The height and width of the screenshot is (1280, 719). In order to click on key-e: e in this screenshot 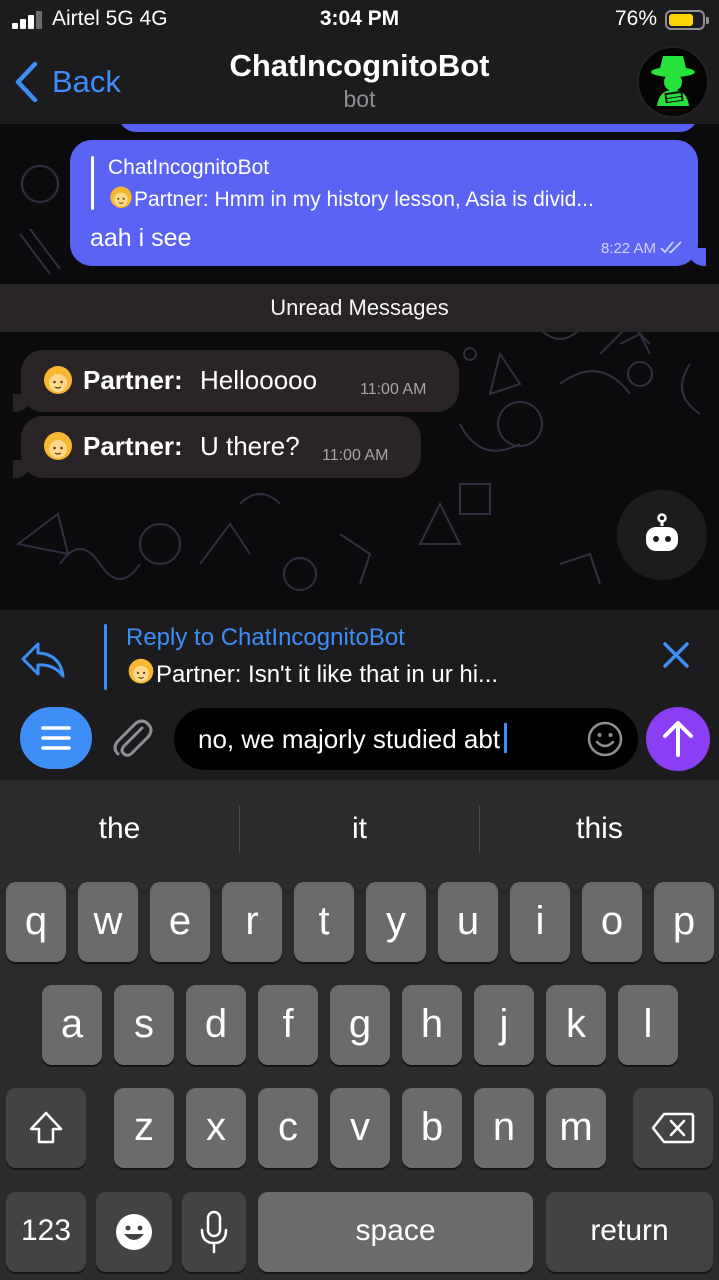, I will do `click(180, 922)`.